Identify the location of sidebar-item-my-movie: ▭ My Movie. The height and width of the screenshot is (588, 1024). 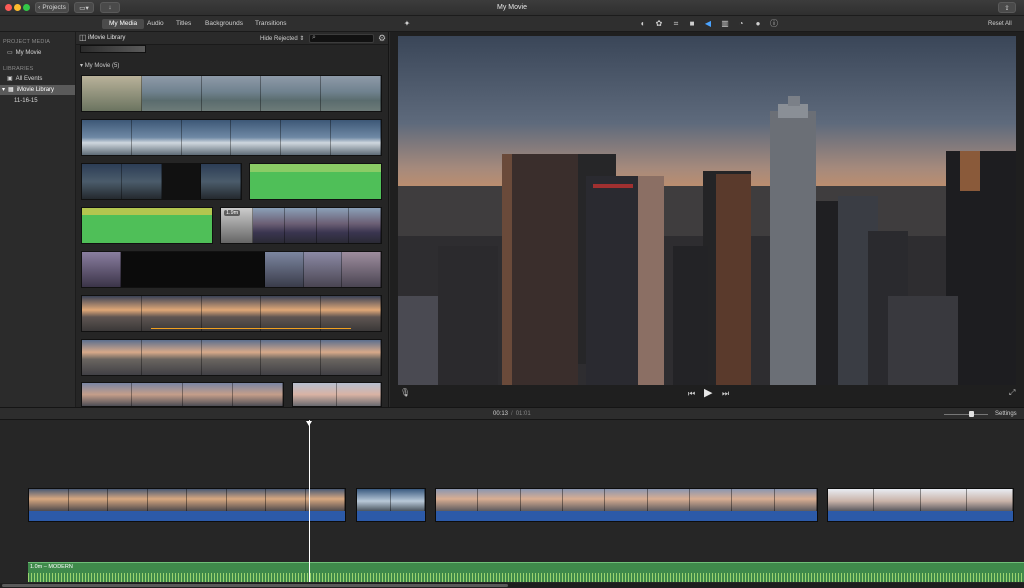
(37, 53).